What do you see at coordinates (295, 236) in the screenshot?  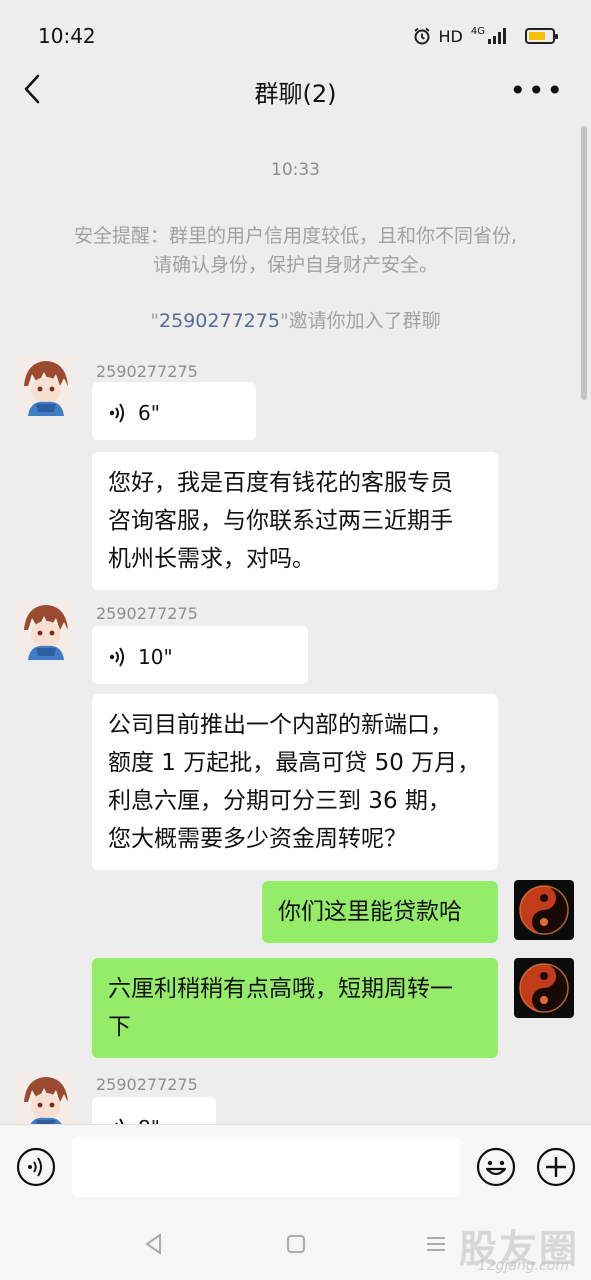 I see `security-notice-line: 安全提醒：群里的用户信用度较低，且和你不同省份,` at bounding box center [295, 236].